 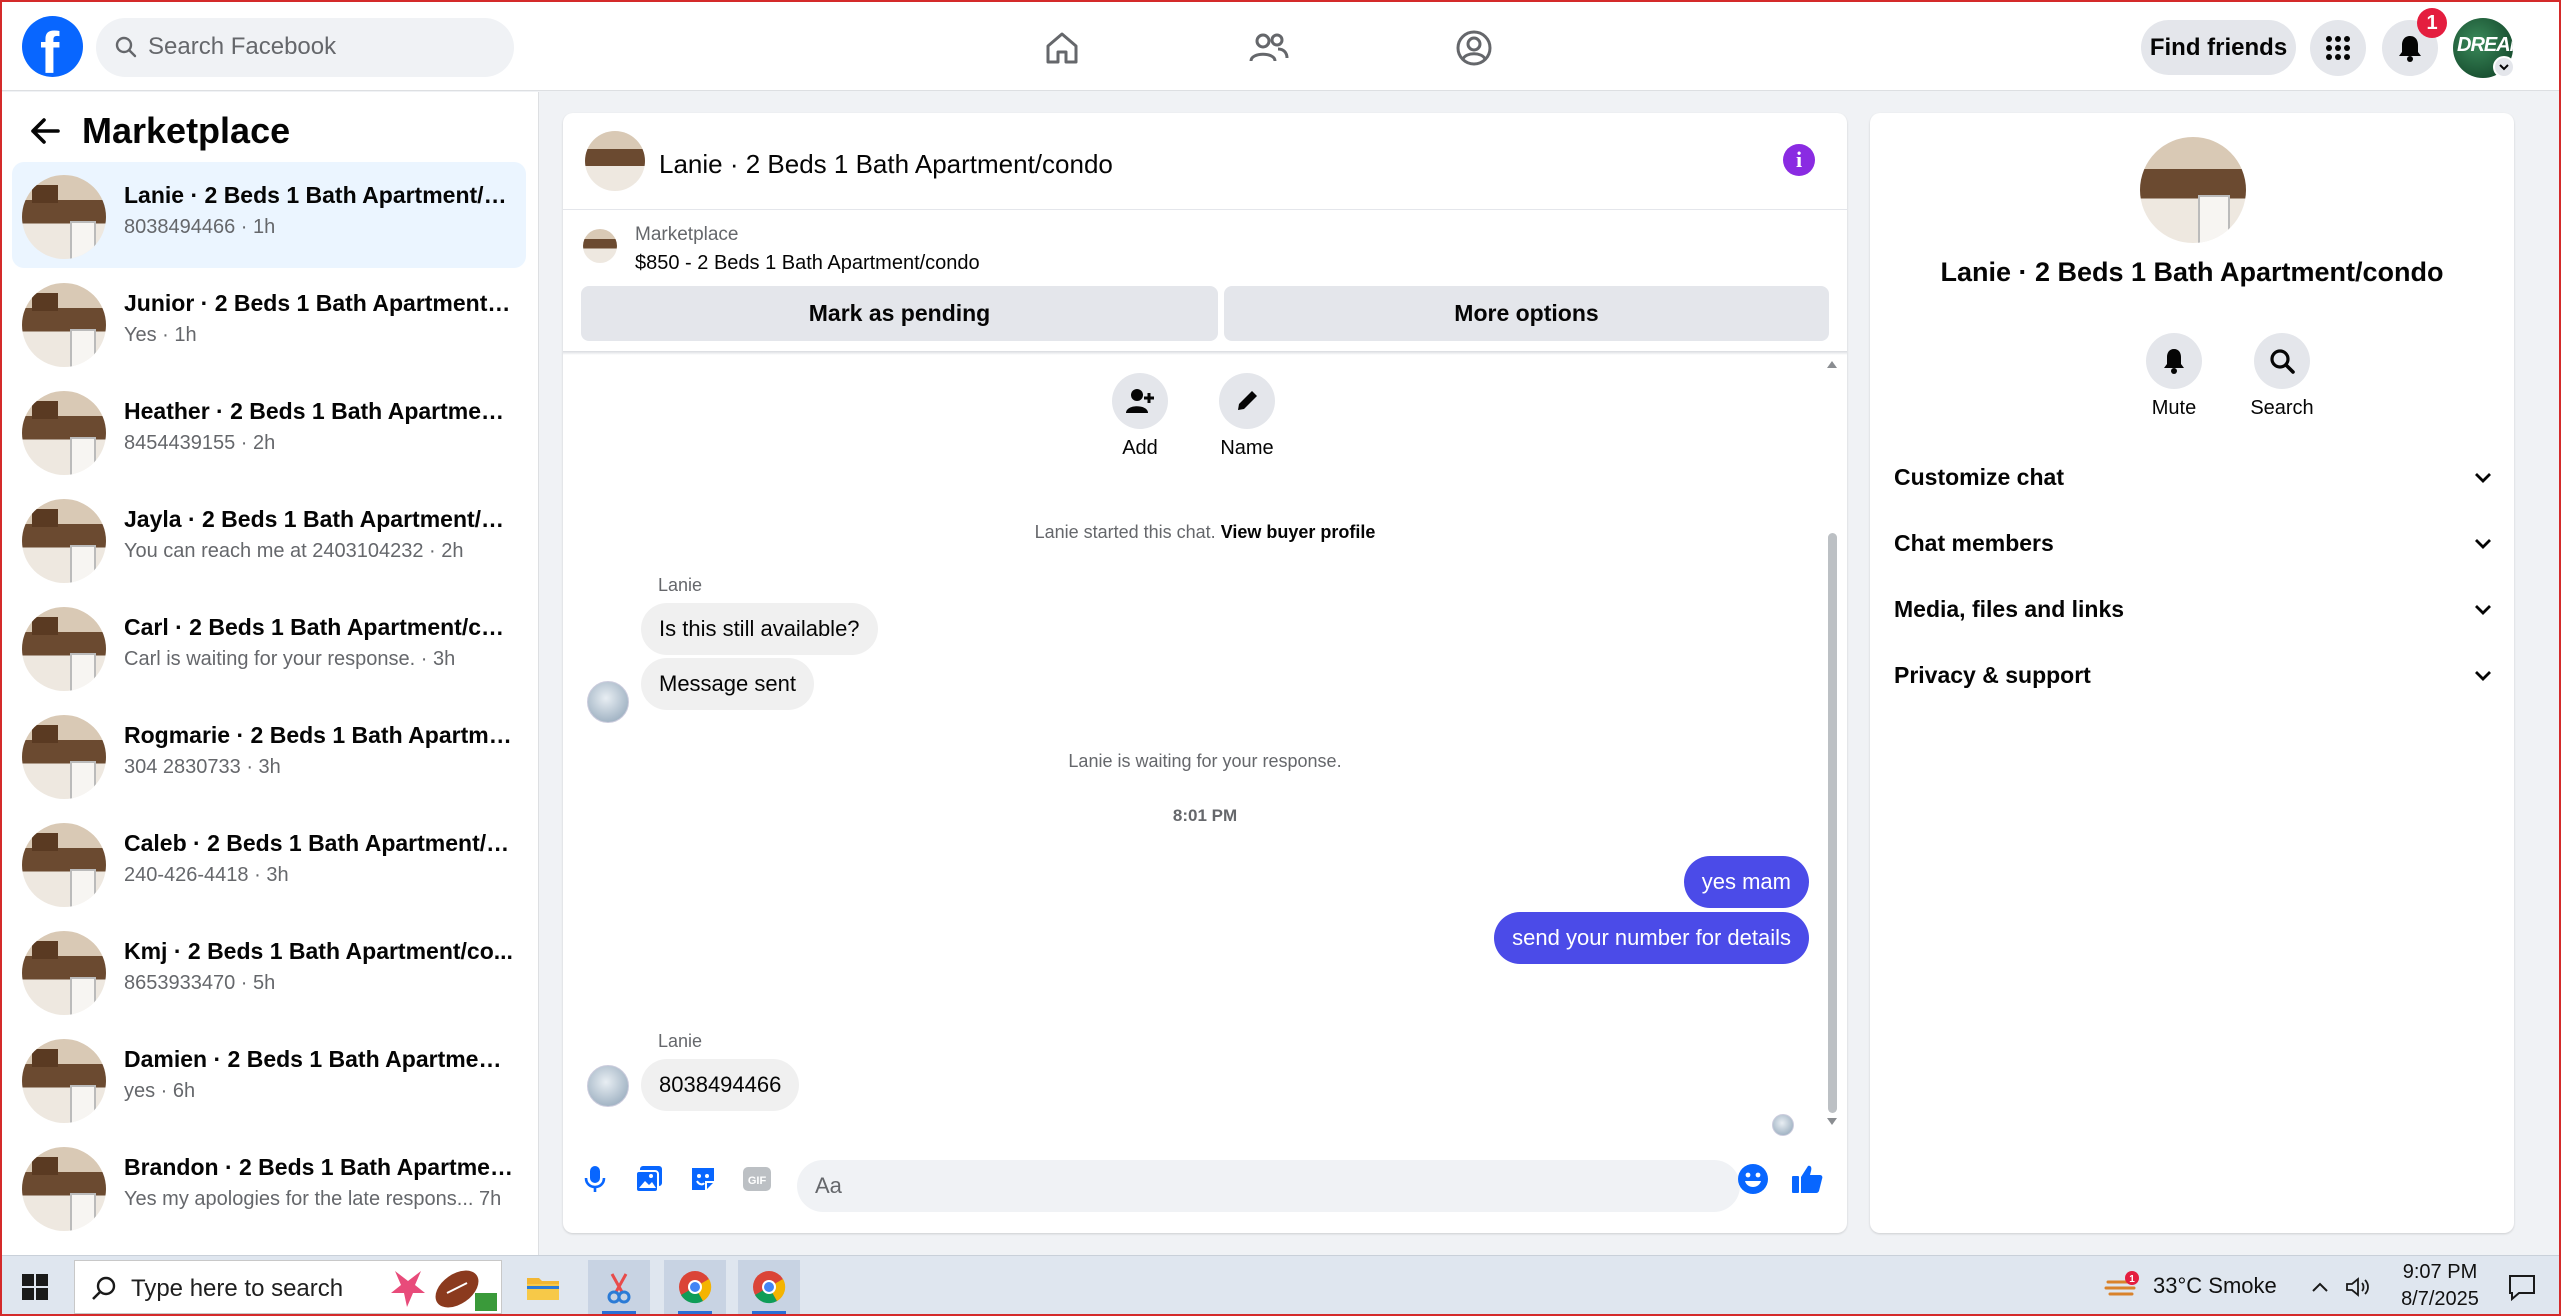 I want to click on weather-badge-count: 1, so click(x=2132, y=1279).